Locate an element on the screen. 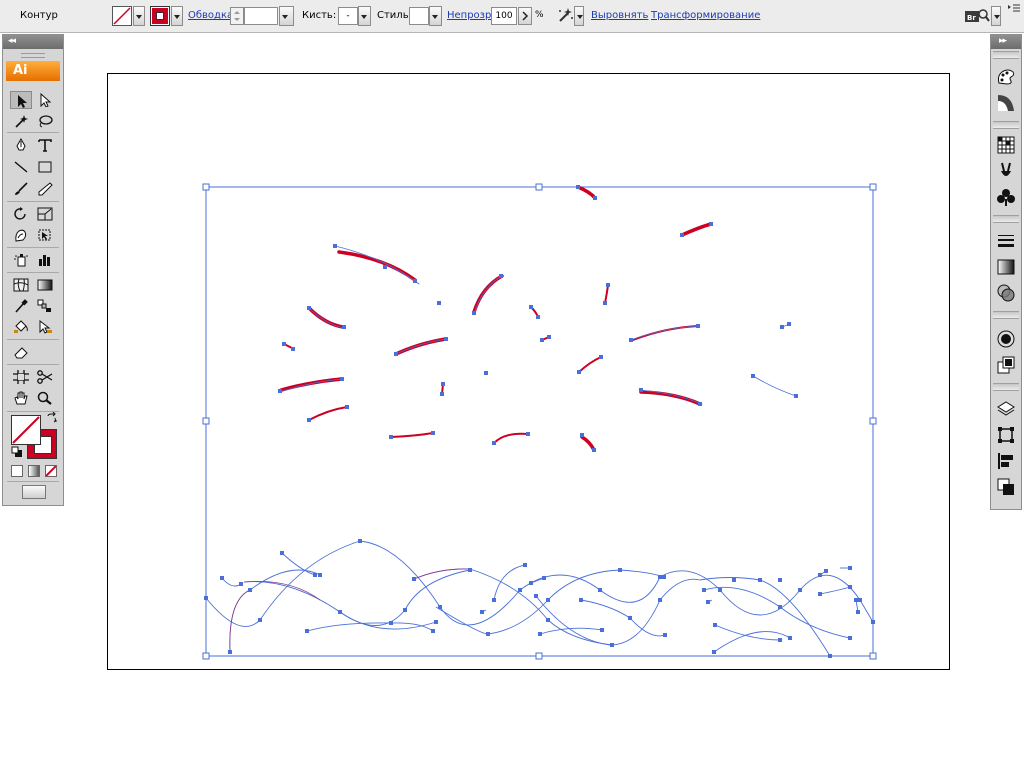  handle-top-center is located at coordinates (539, 187).